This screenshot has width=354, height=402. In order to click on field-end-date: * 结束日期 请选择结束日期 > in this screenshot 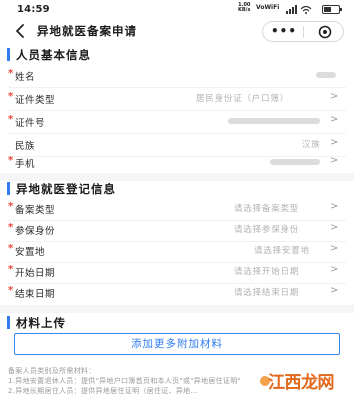, I will do `click(177, 293)`.